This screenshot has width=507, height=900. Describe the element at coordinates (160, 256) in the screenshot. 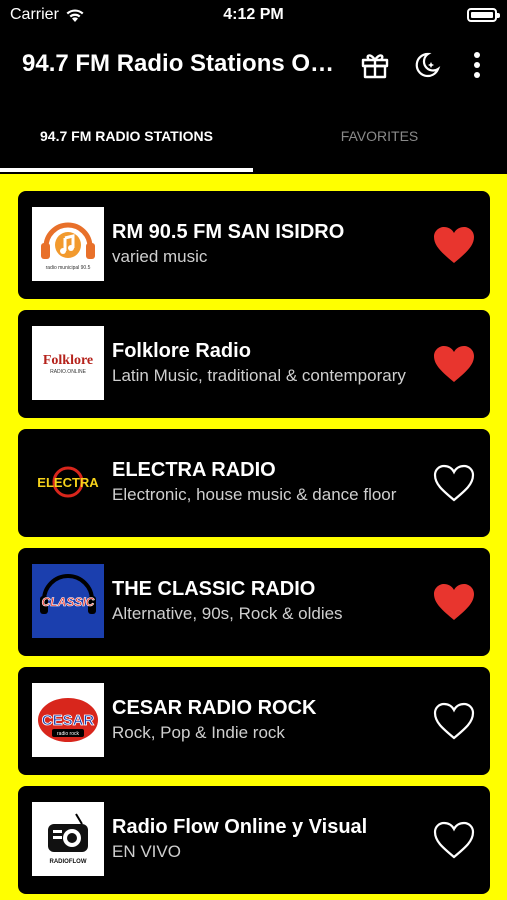

I see `station-description: varied music` at that location.